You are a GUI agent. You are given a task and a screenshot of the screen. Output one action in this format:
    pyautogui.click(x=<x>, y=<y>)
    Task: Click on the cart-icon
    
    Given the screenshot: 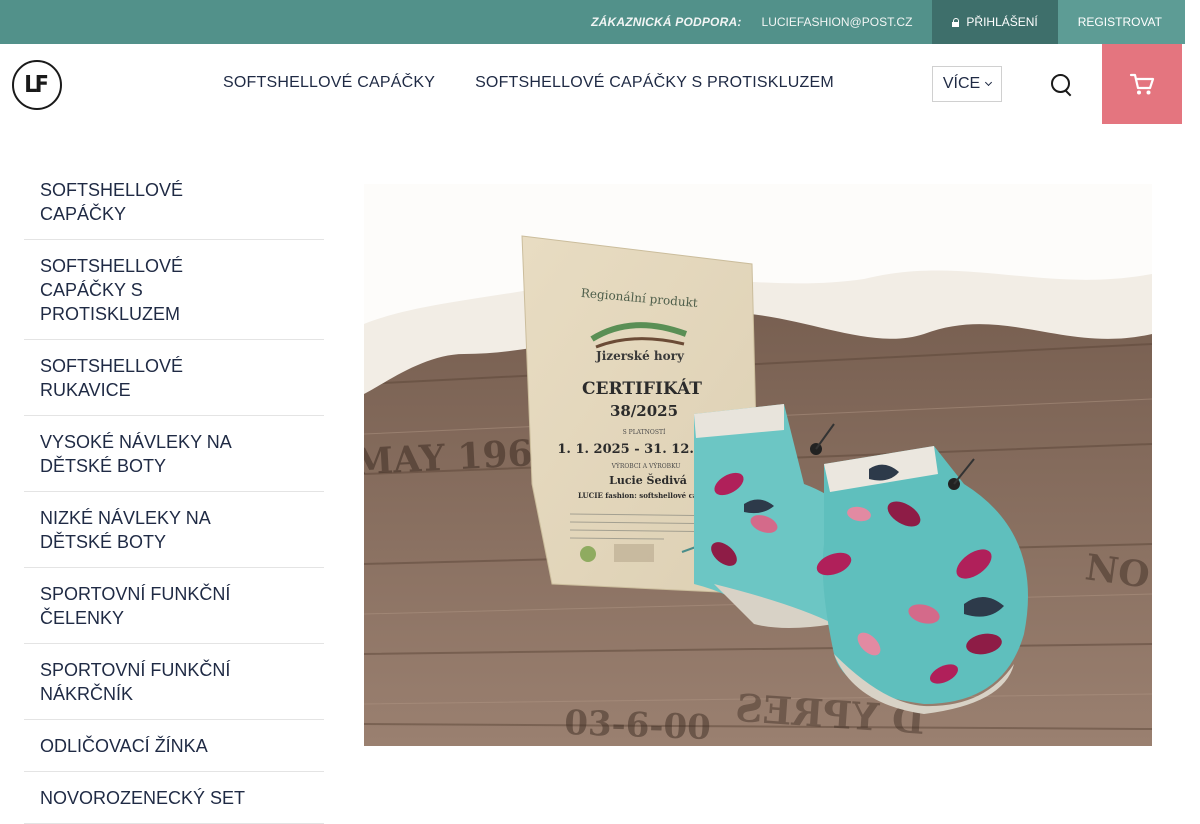 What is the action you would take?
    pyautogui.click(x=1142, y=84)
    